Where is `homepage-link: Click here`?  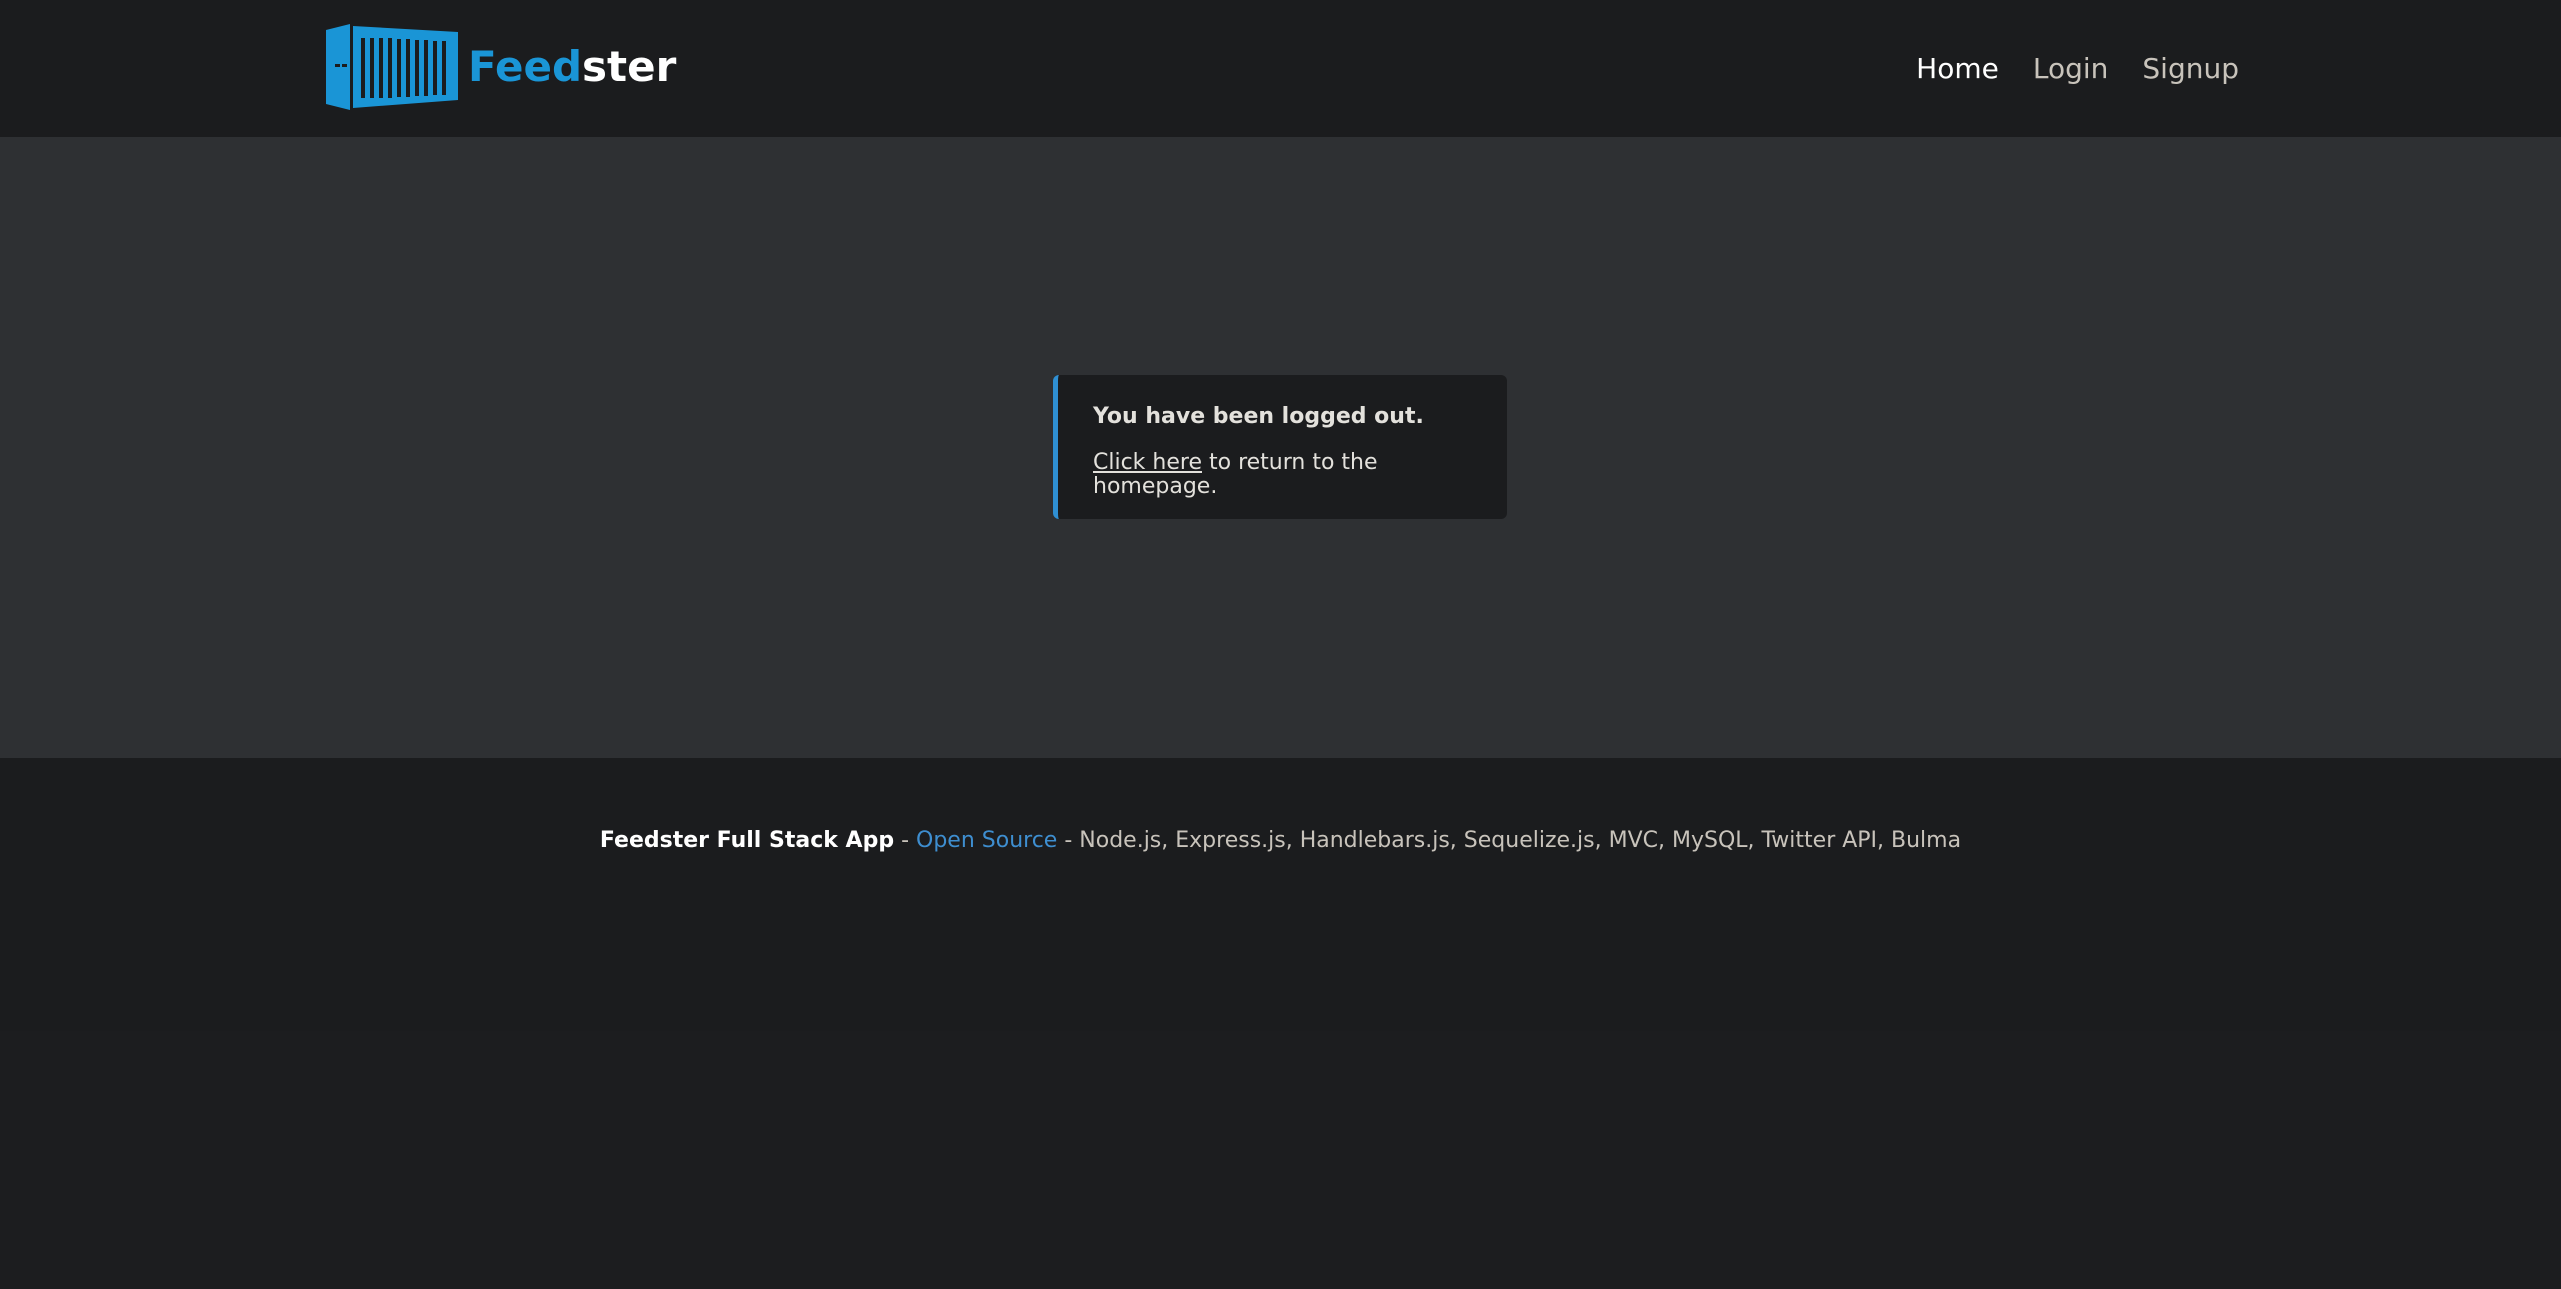
homepage-link: Click here is located at coordinates (1147, 462).